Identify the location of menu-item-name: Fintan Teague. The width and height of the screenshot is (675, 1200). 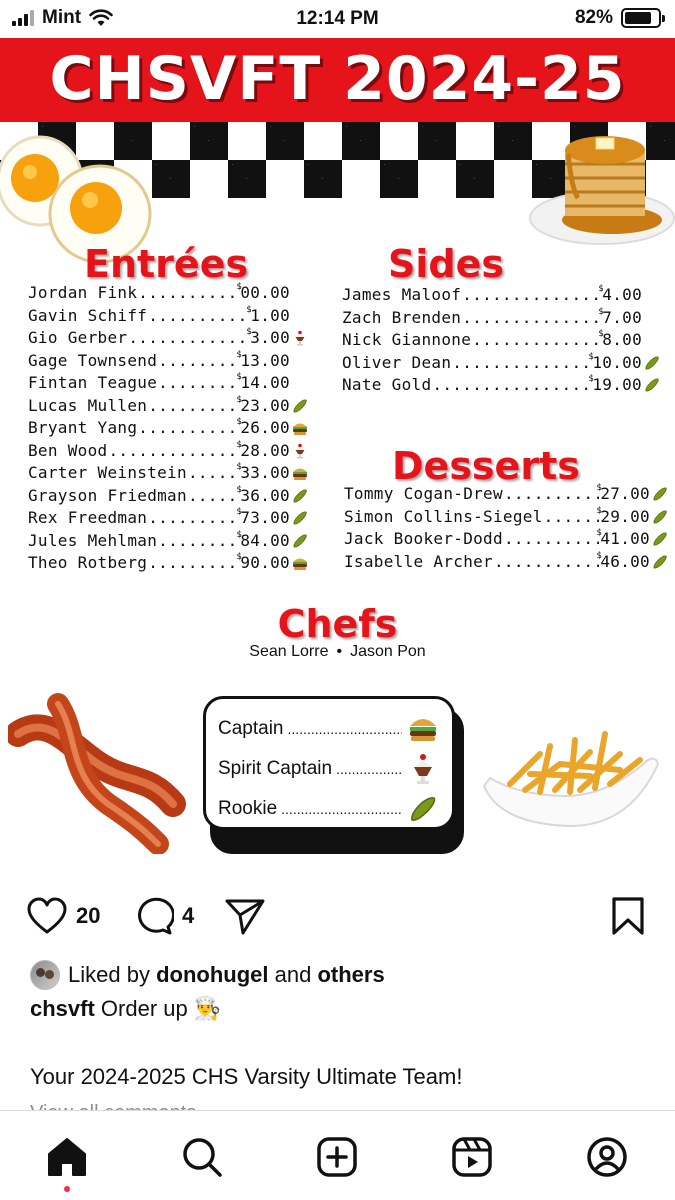
(93, 382).